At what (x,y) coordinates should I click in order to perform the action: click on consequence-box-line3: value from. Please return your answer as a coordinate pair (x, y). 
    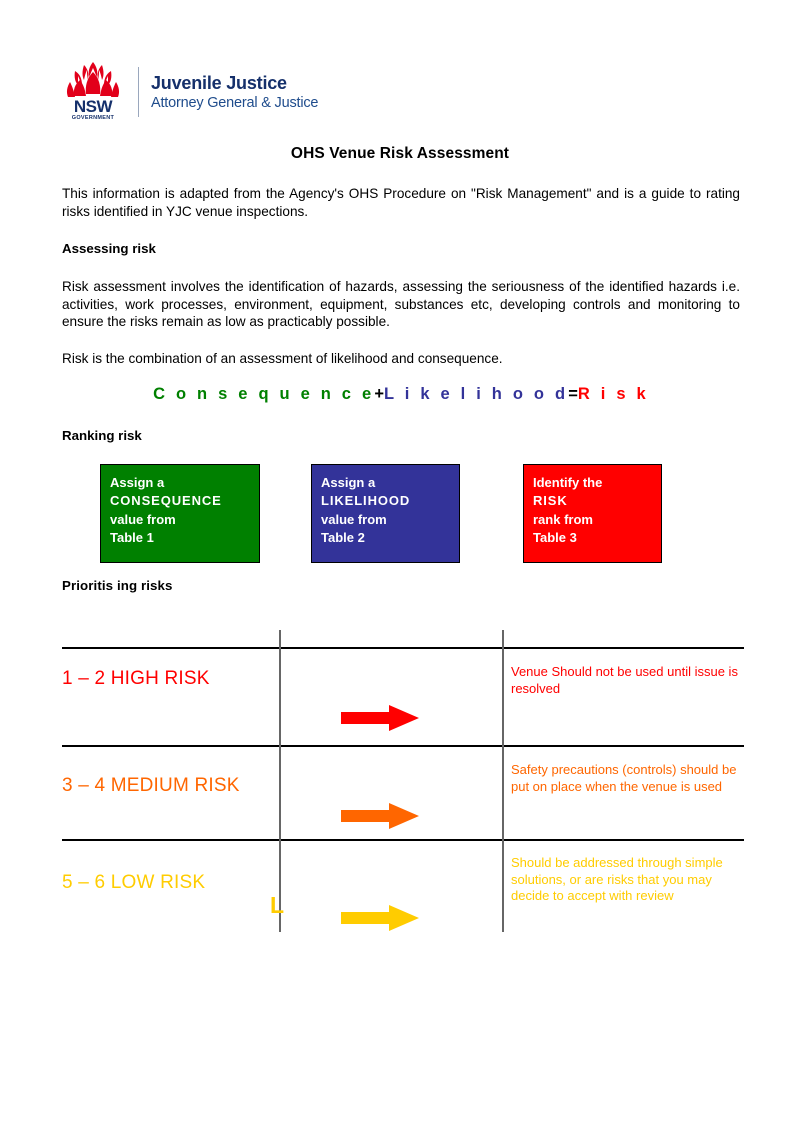
    Looking at the image, I should click on (143, 519).